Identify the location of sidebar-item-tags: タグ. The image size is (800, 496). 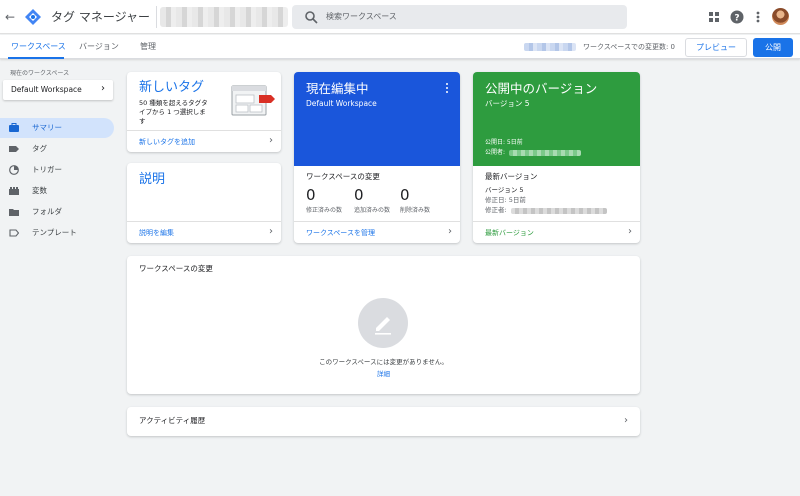
(57, 149).